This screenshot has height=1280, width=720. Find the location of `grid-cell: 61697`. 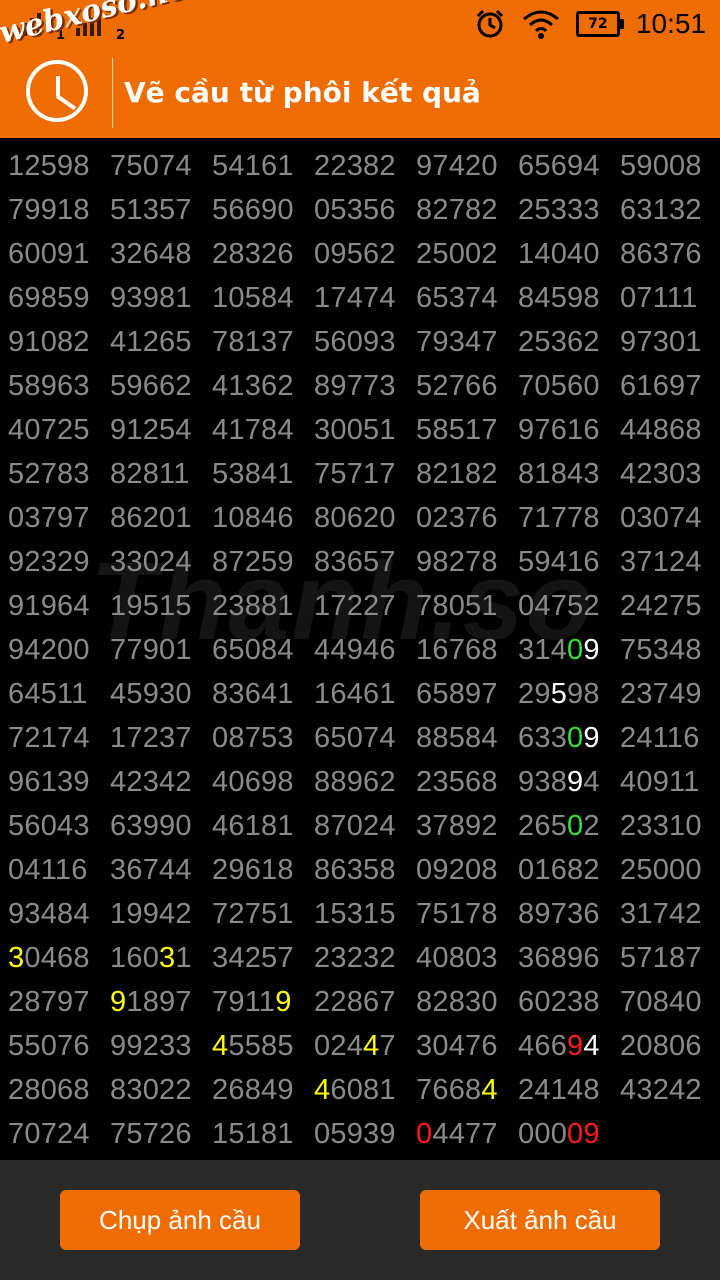

grid-cell: 61697 is located at coordinates (670, 386).